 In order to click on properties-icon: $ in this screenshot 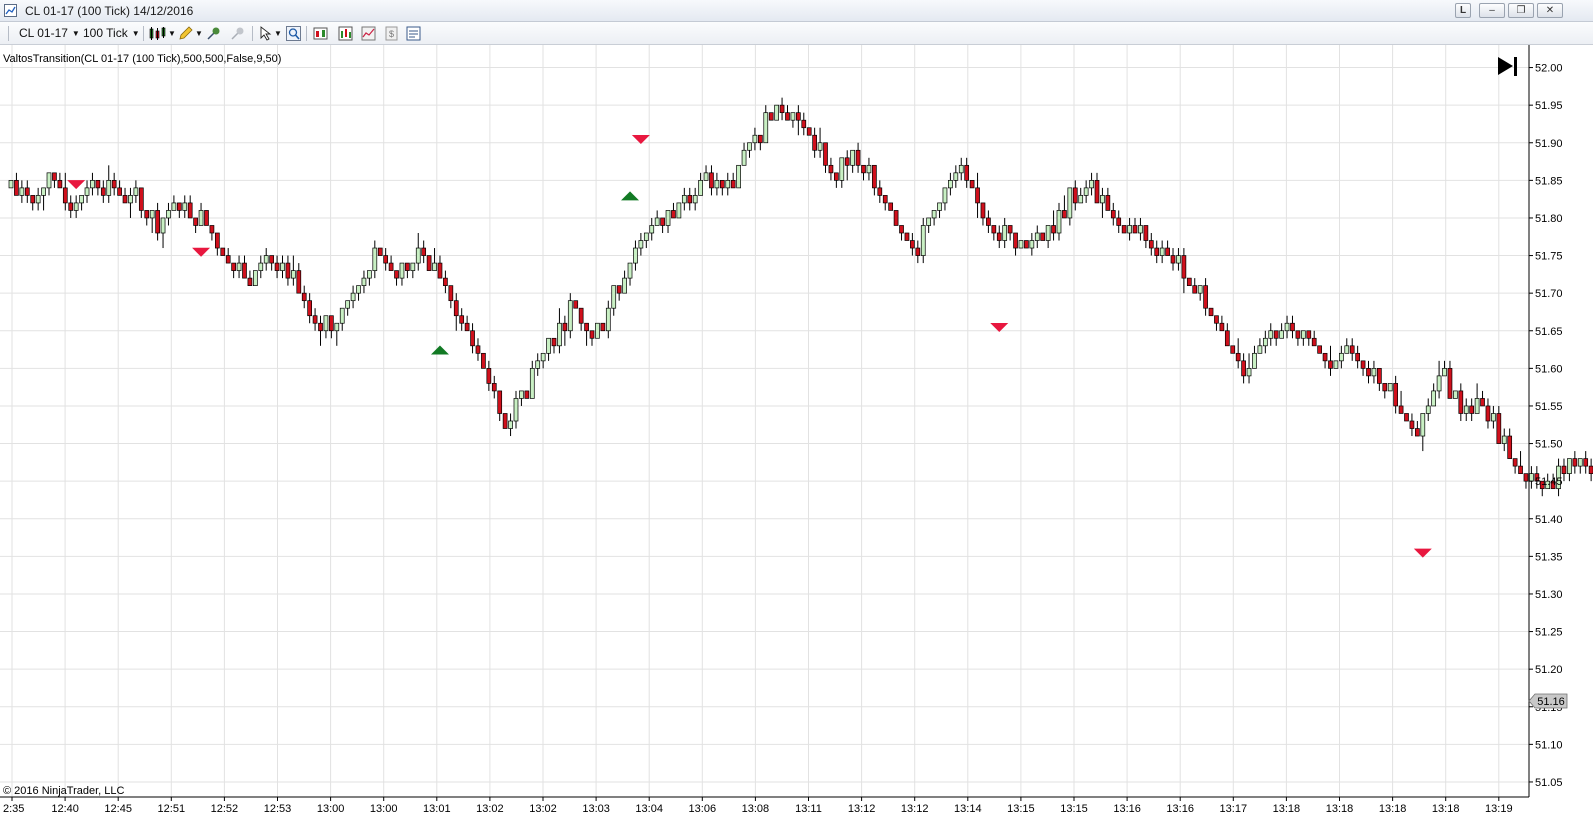, I will do `click(391, 33)`.